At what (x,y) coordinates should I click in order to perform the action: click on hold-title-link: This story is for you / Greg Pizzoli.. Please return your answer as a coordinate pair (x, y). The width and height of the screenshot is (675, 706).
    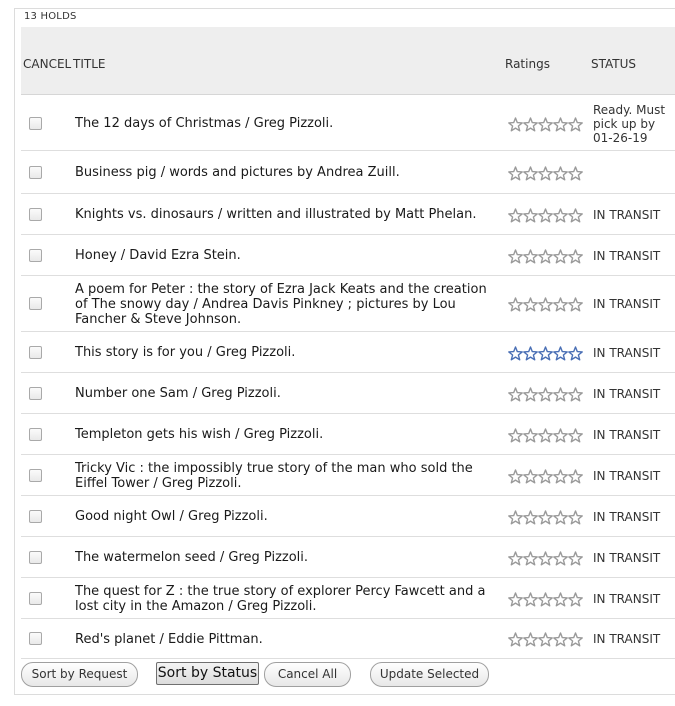
    Looking at the image, I should click on (285, 352).